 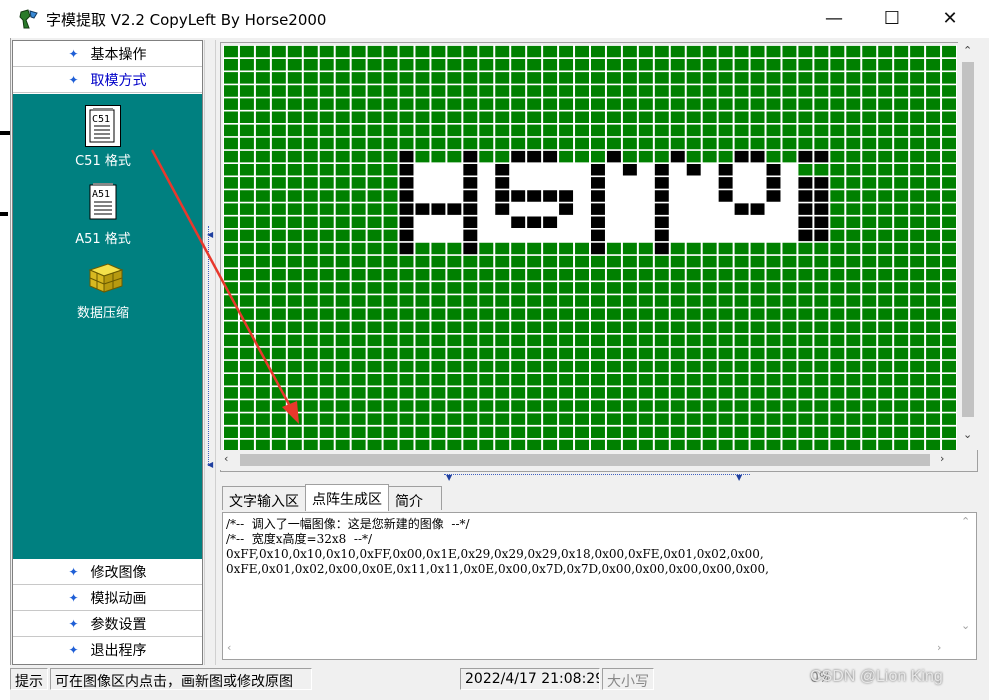 What do you see at coordinates (264, 502) in the screenshot?
I see `tab-label: 文字输入区` at bounding box center [264, 502].